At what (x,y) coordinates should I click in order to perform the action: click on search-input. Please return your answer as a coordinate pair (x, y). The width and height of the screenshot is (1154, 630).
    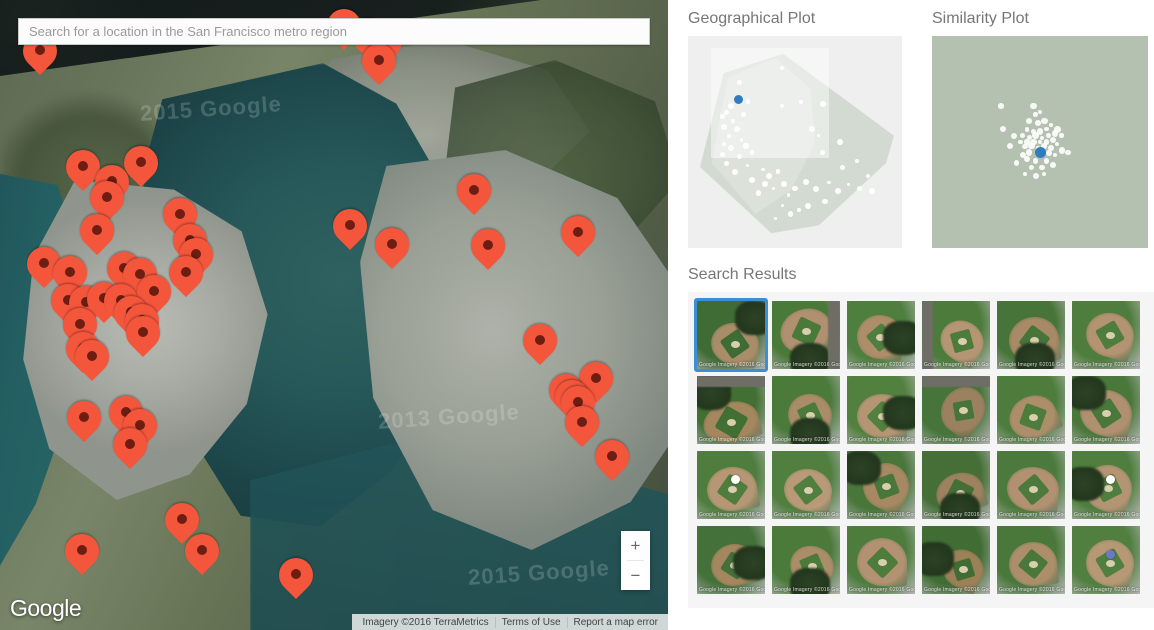
    Looking at the image, I should click on (334, 31).